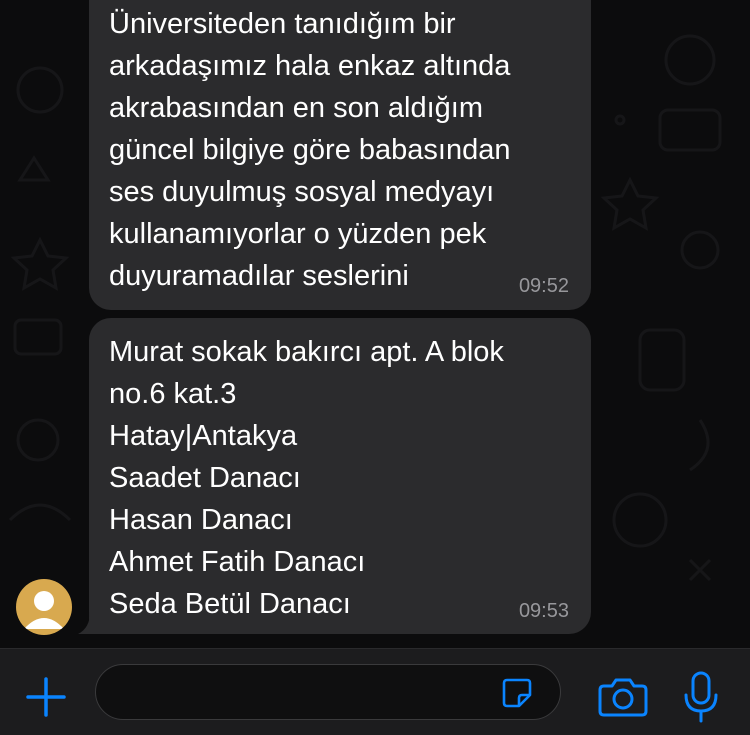 The image size is (750, 735). Describe the element at coordinates (44, 610) in the screenshot. I see `user-avatar-icon` at that location.